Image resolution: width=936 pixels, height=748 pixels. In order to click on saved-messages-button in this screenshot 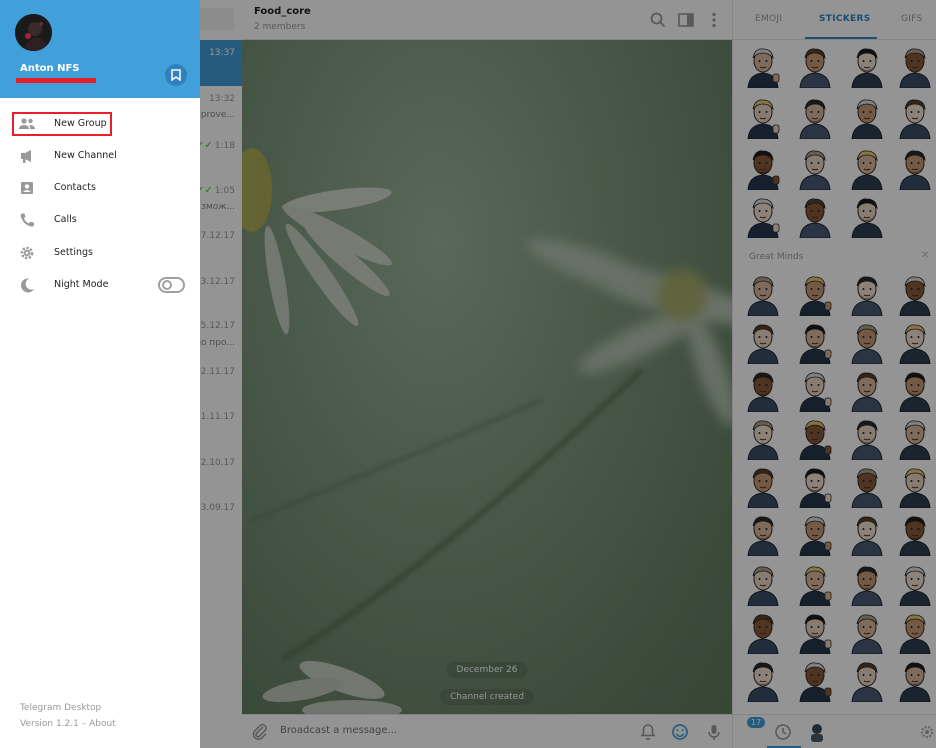, I will do `click(176, 75)`.